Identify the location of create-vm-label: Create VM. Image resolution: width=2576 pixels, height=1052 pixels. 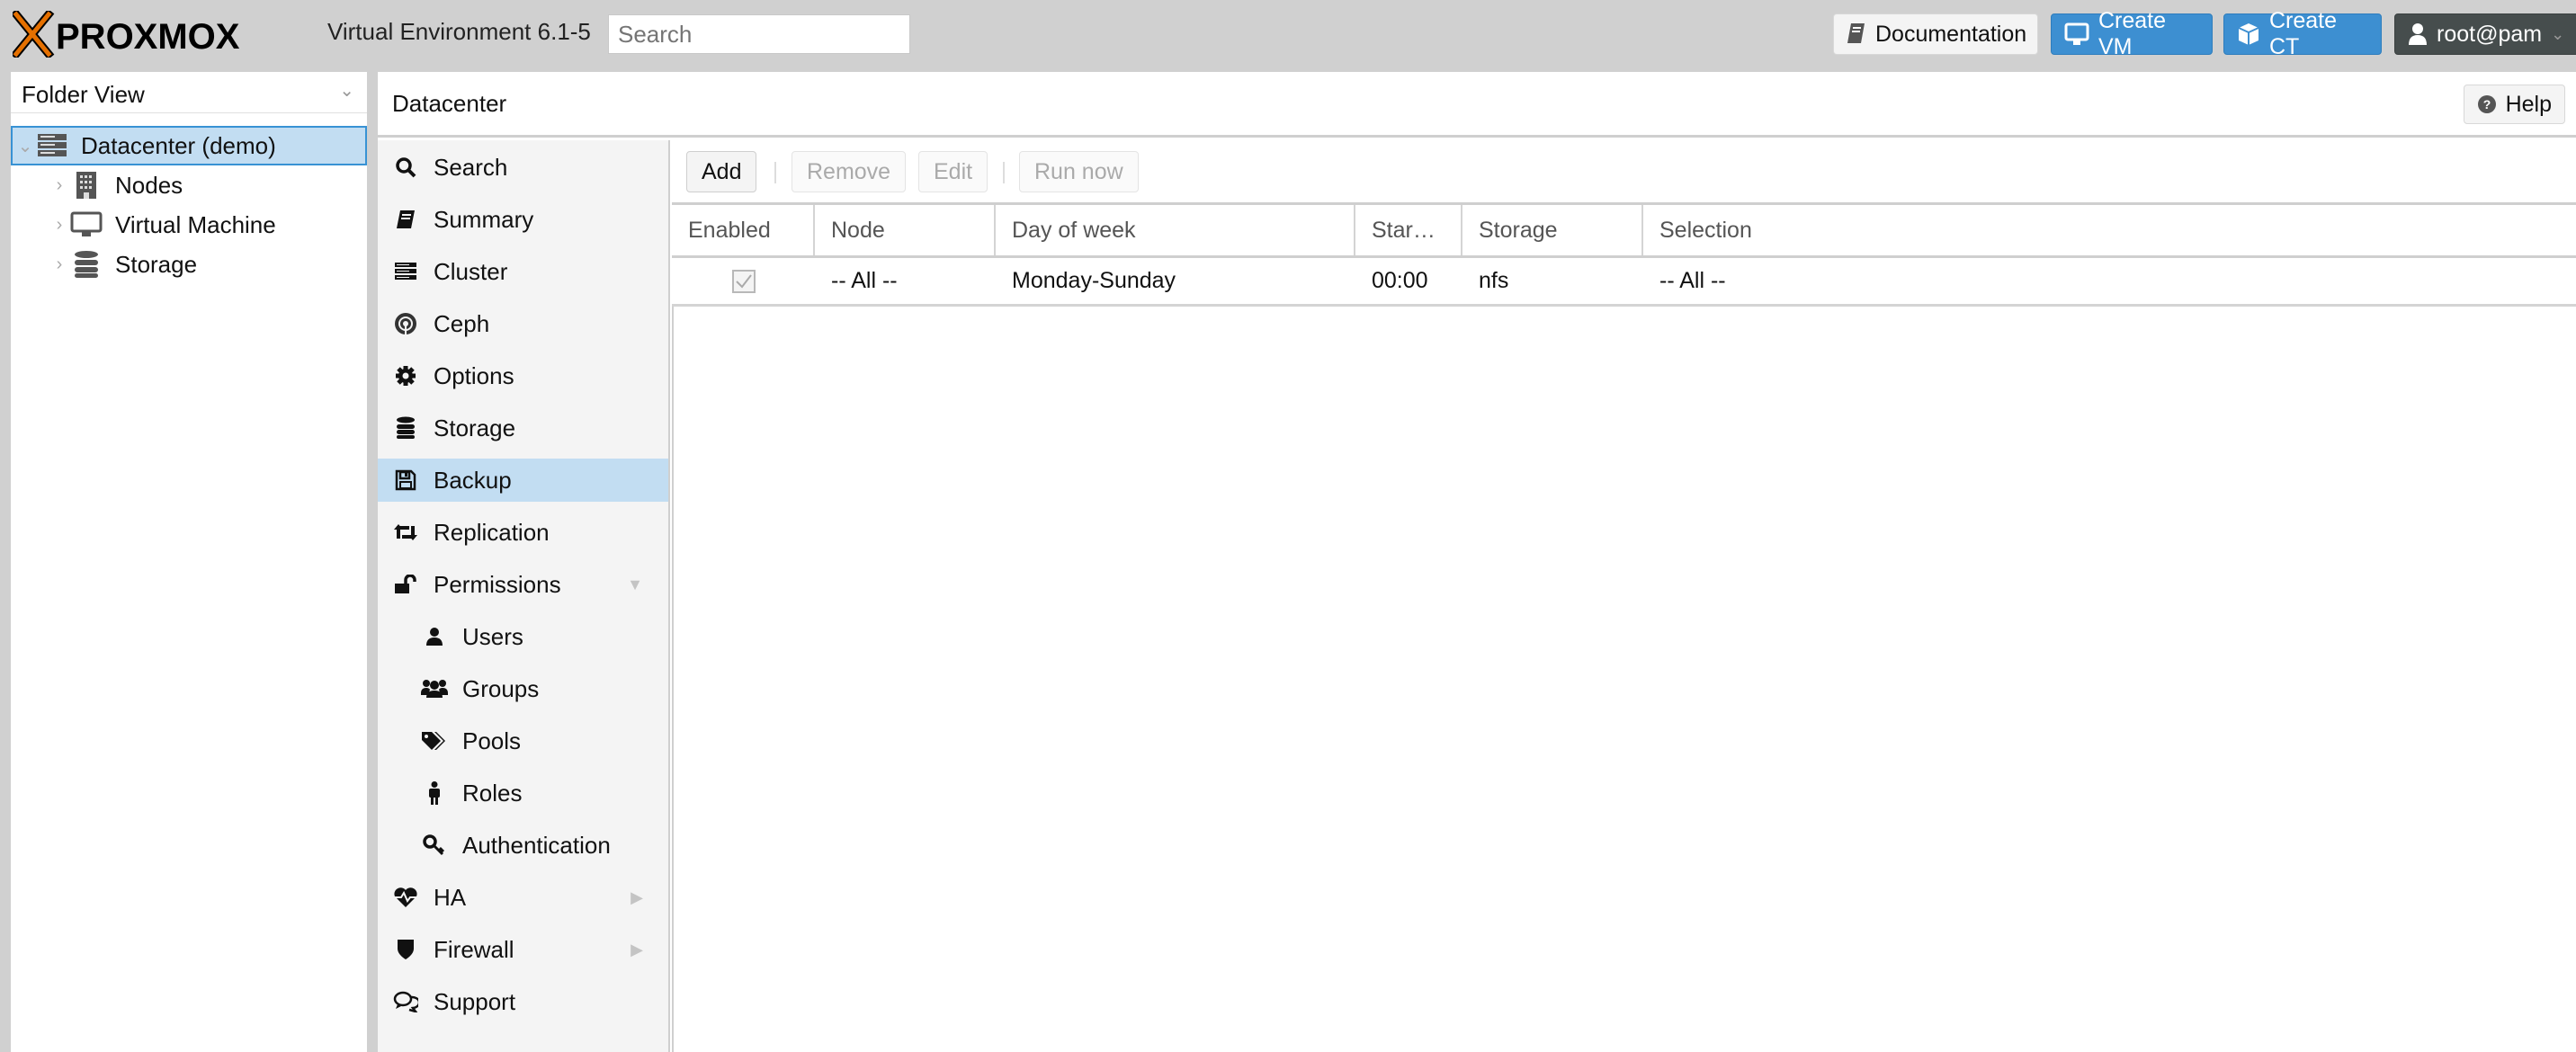
(2132, 33).